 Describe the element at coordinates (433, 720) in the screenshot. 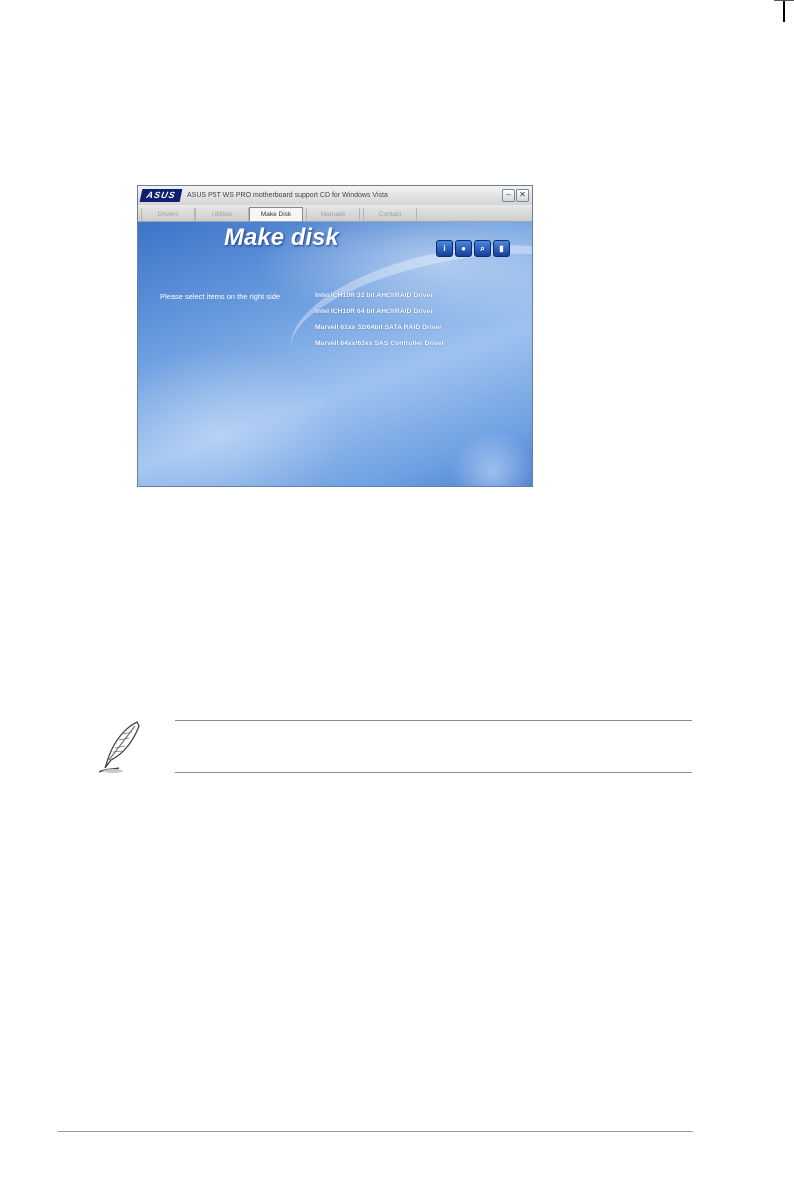

I see `note-divider-top` at that location.